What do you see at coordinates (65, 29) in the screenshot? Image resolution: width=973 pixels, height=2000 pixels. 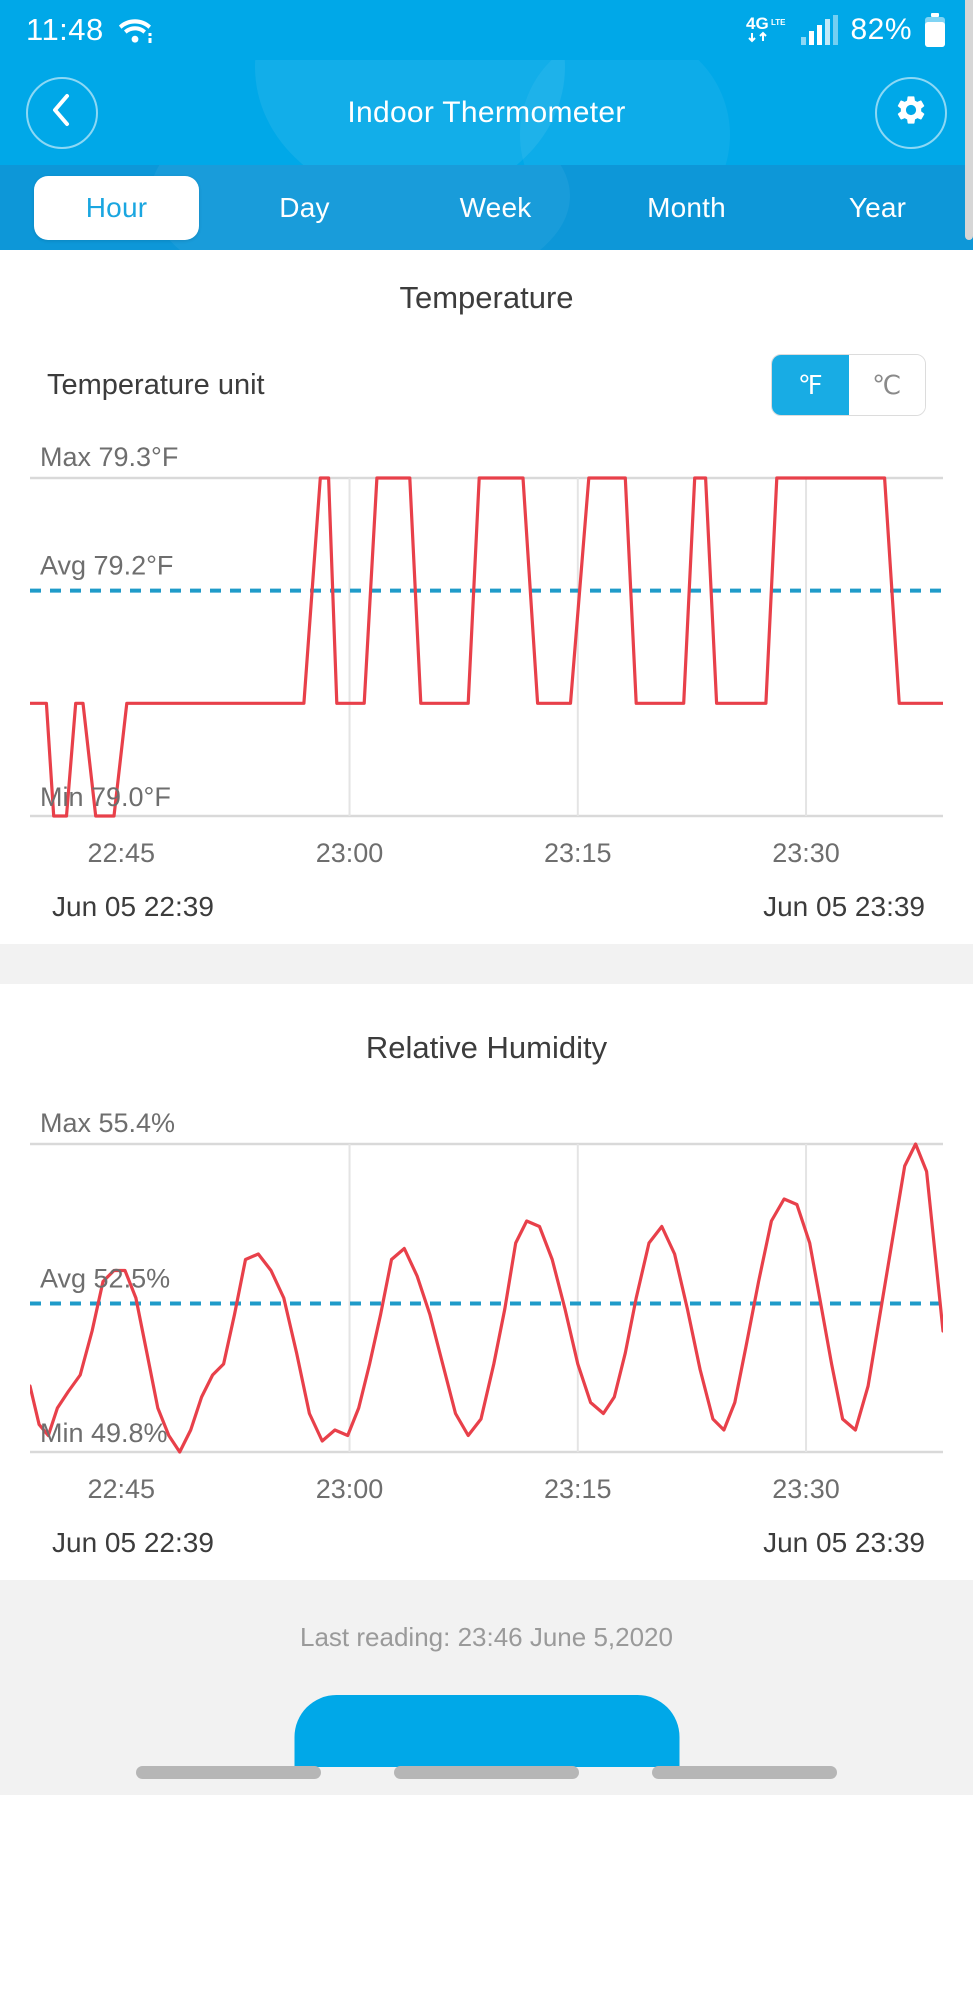 I see `status-time: 11:48` at bounding box center [65, 29].